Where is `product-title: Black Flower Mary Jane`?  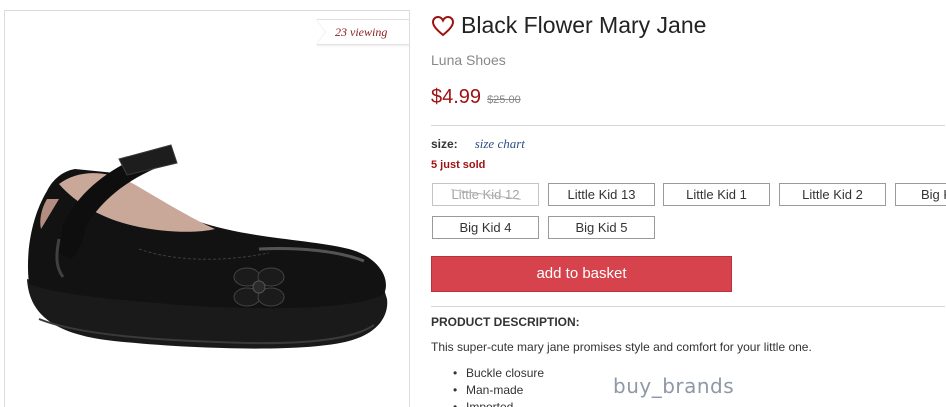
product-title: Black Flower Mary Jane is located at coordinates (584, 25).